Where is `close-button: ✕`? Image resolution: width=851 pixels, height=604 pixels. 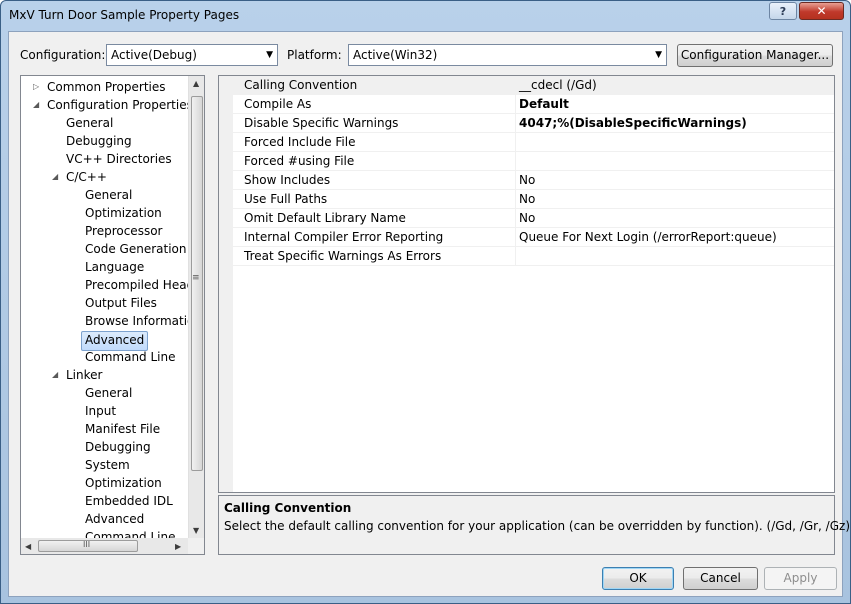 close-button: ✕ is located at coordinates (821, 11).